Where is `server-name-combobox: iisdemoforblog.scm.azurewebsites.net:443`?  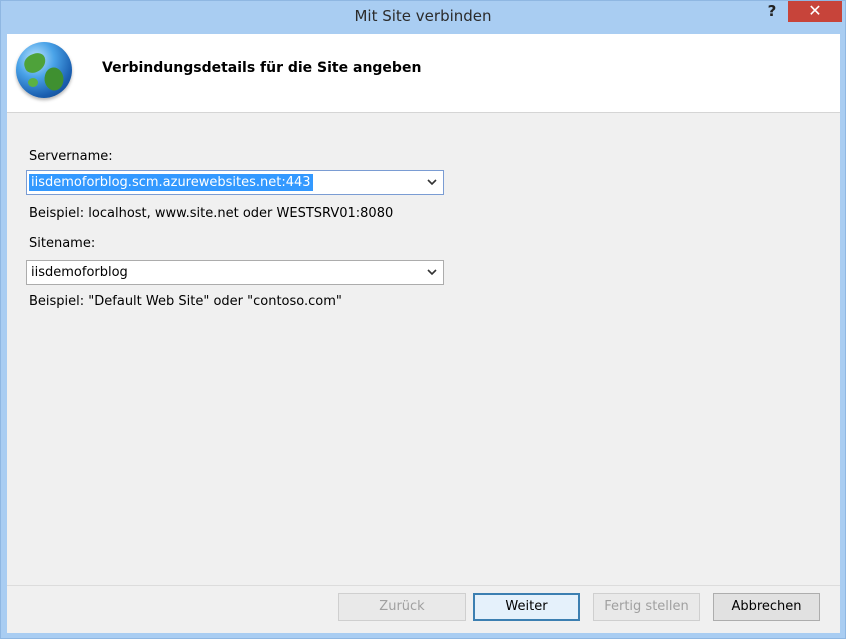 server-name-combobox: iisdemoforblog.scm.azurewebsites.net:443 is located at coordinates (235, 182).